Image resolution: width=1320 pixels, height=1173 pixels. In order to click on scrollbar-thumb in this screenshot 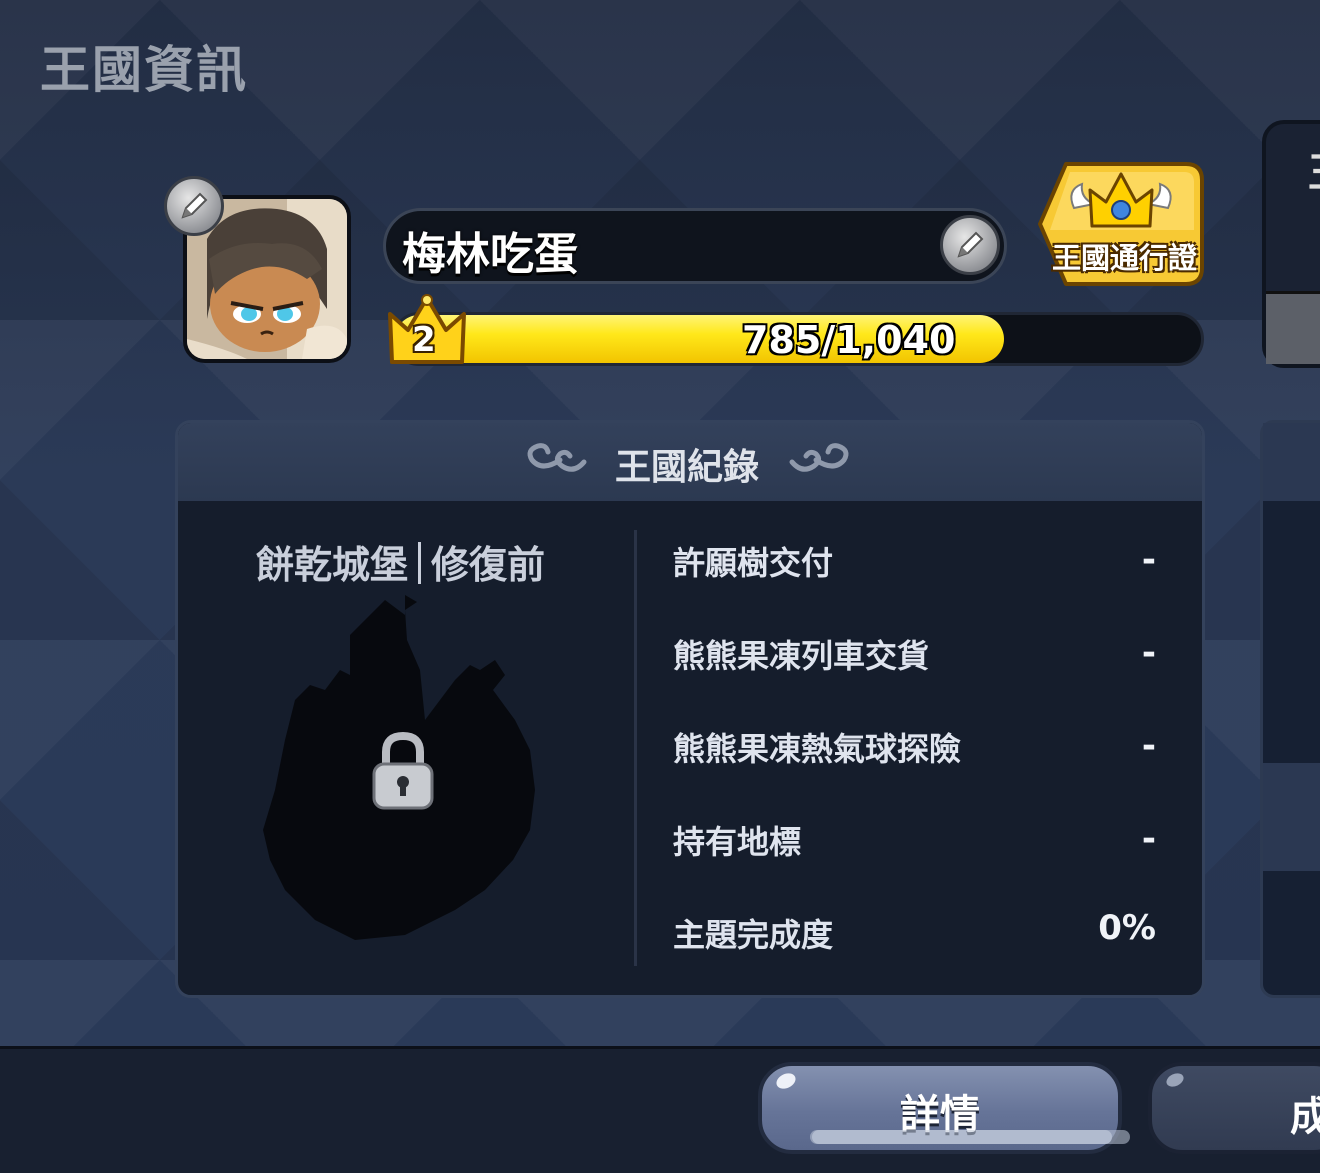, I will do `click(970, 1137)`.